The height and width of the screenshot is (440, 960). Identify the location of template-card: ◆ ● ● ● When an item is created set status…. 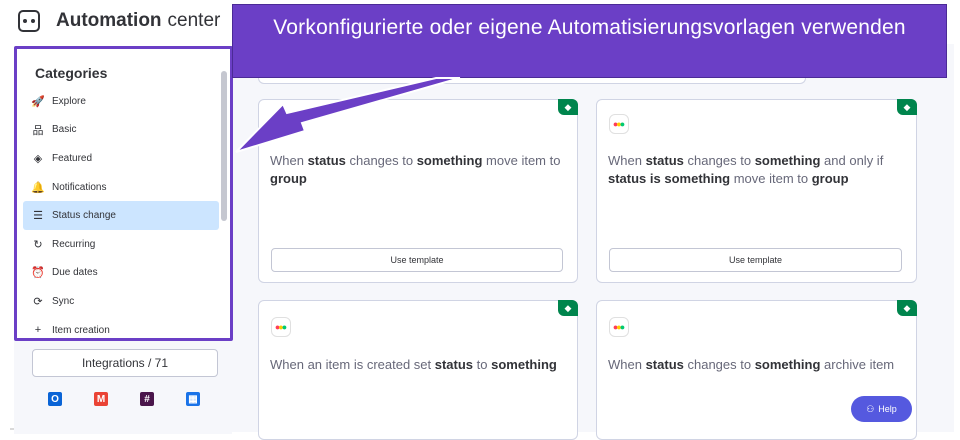
(418, 370).